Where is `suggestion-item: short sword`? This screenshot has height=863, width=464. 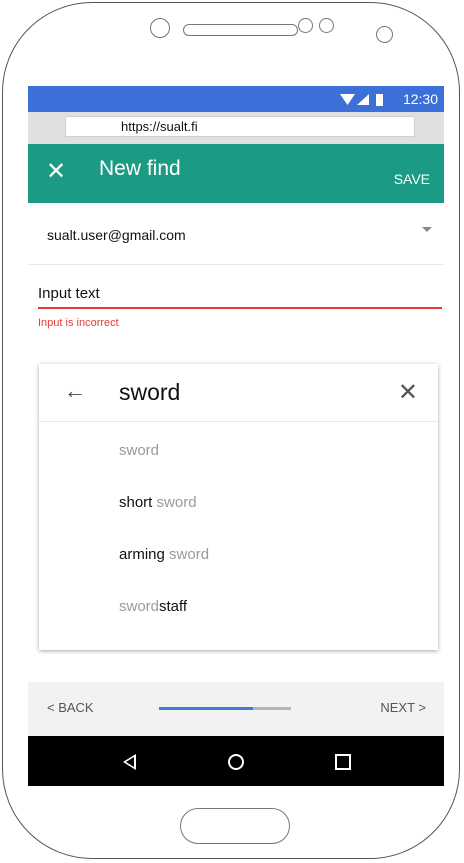 suggestion-item: short sword is located at coordinates (158, 502).